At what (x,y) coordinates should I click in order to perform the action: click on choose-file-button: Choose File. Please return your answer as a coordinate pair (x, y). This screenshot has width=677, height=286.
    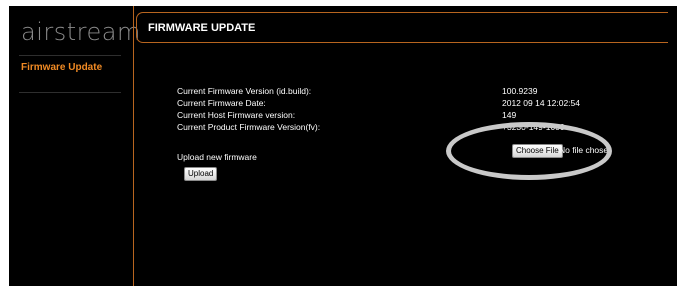
    Looking at the image, I should click on (537, 151).